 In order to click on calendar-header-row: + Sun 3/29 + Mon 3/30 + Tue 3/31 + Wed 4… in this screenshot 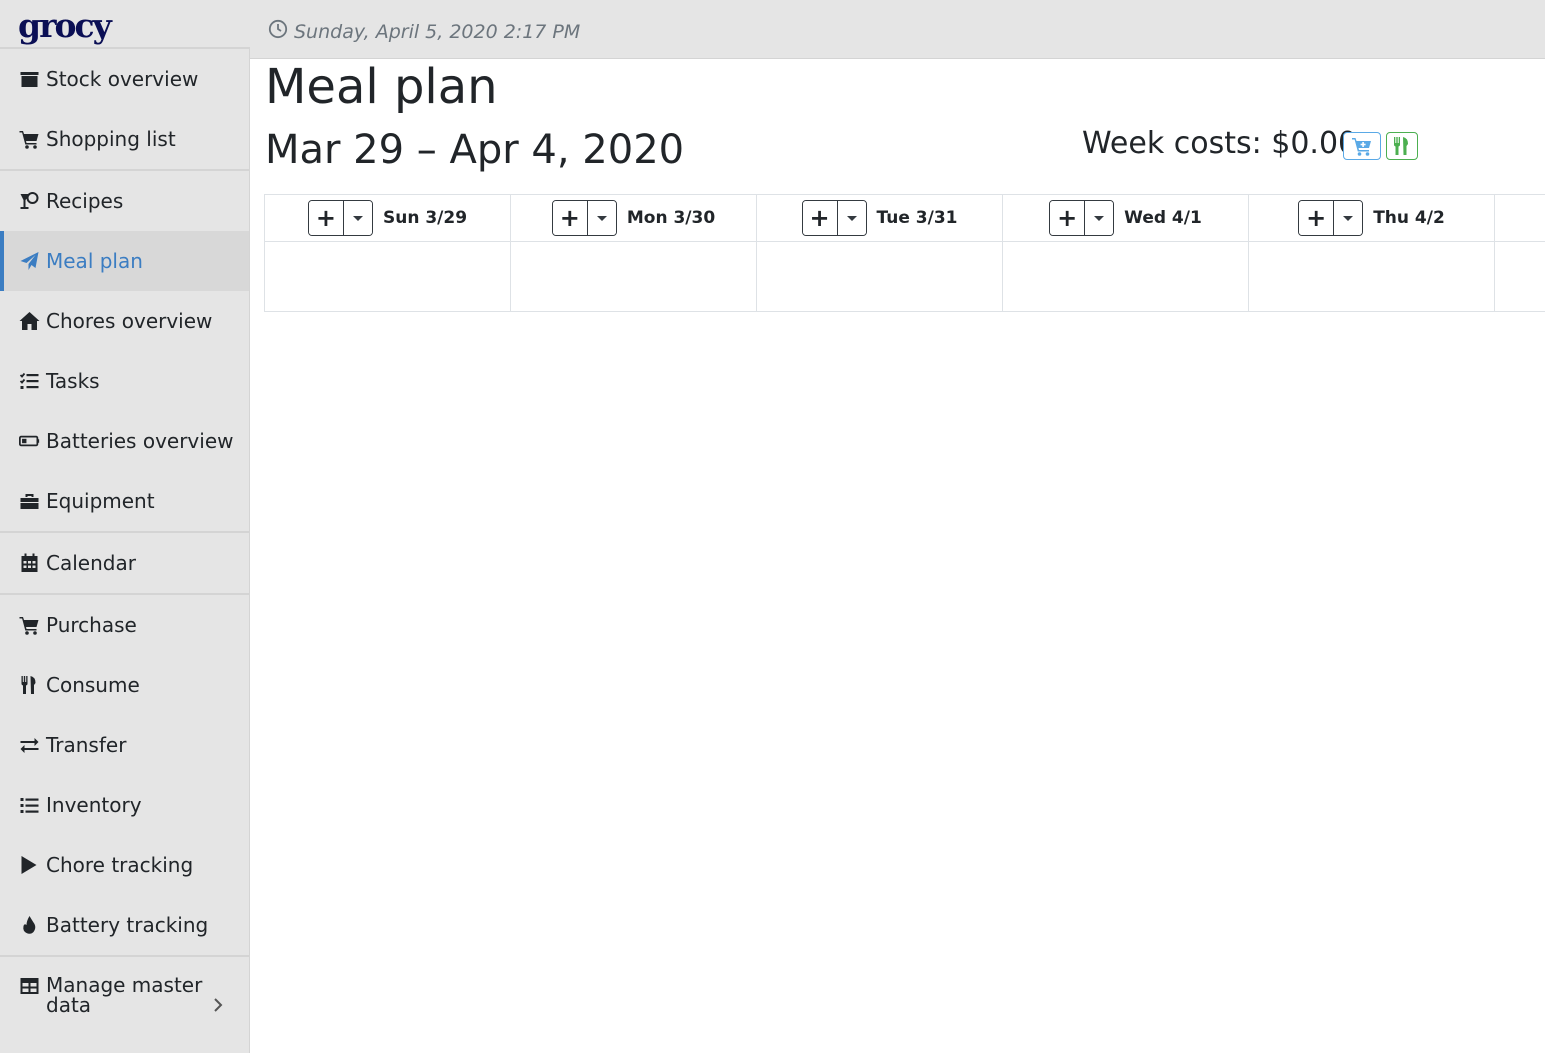, I will do `click(904, 218)`.